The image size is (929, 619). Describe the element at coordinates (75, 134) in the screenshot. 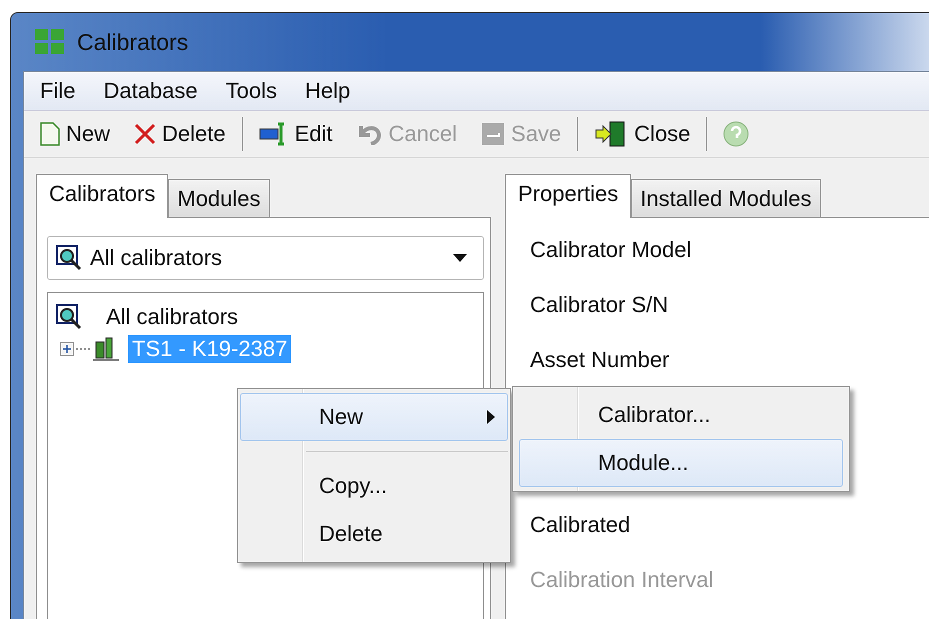

I see `toolbar-button: New` at that location.